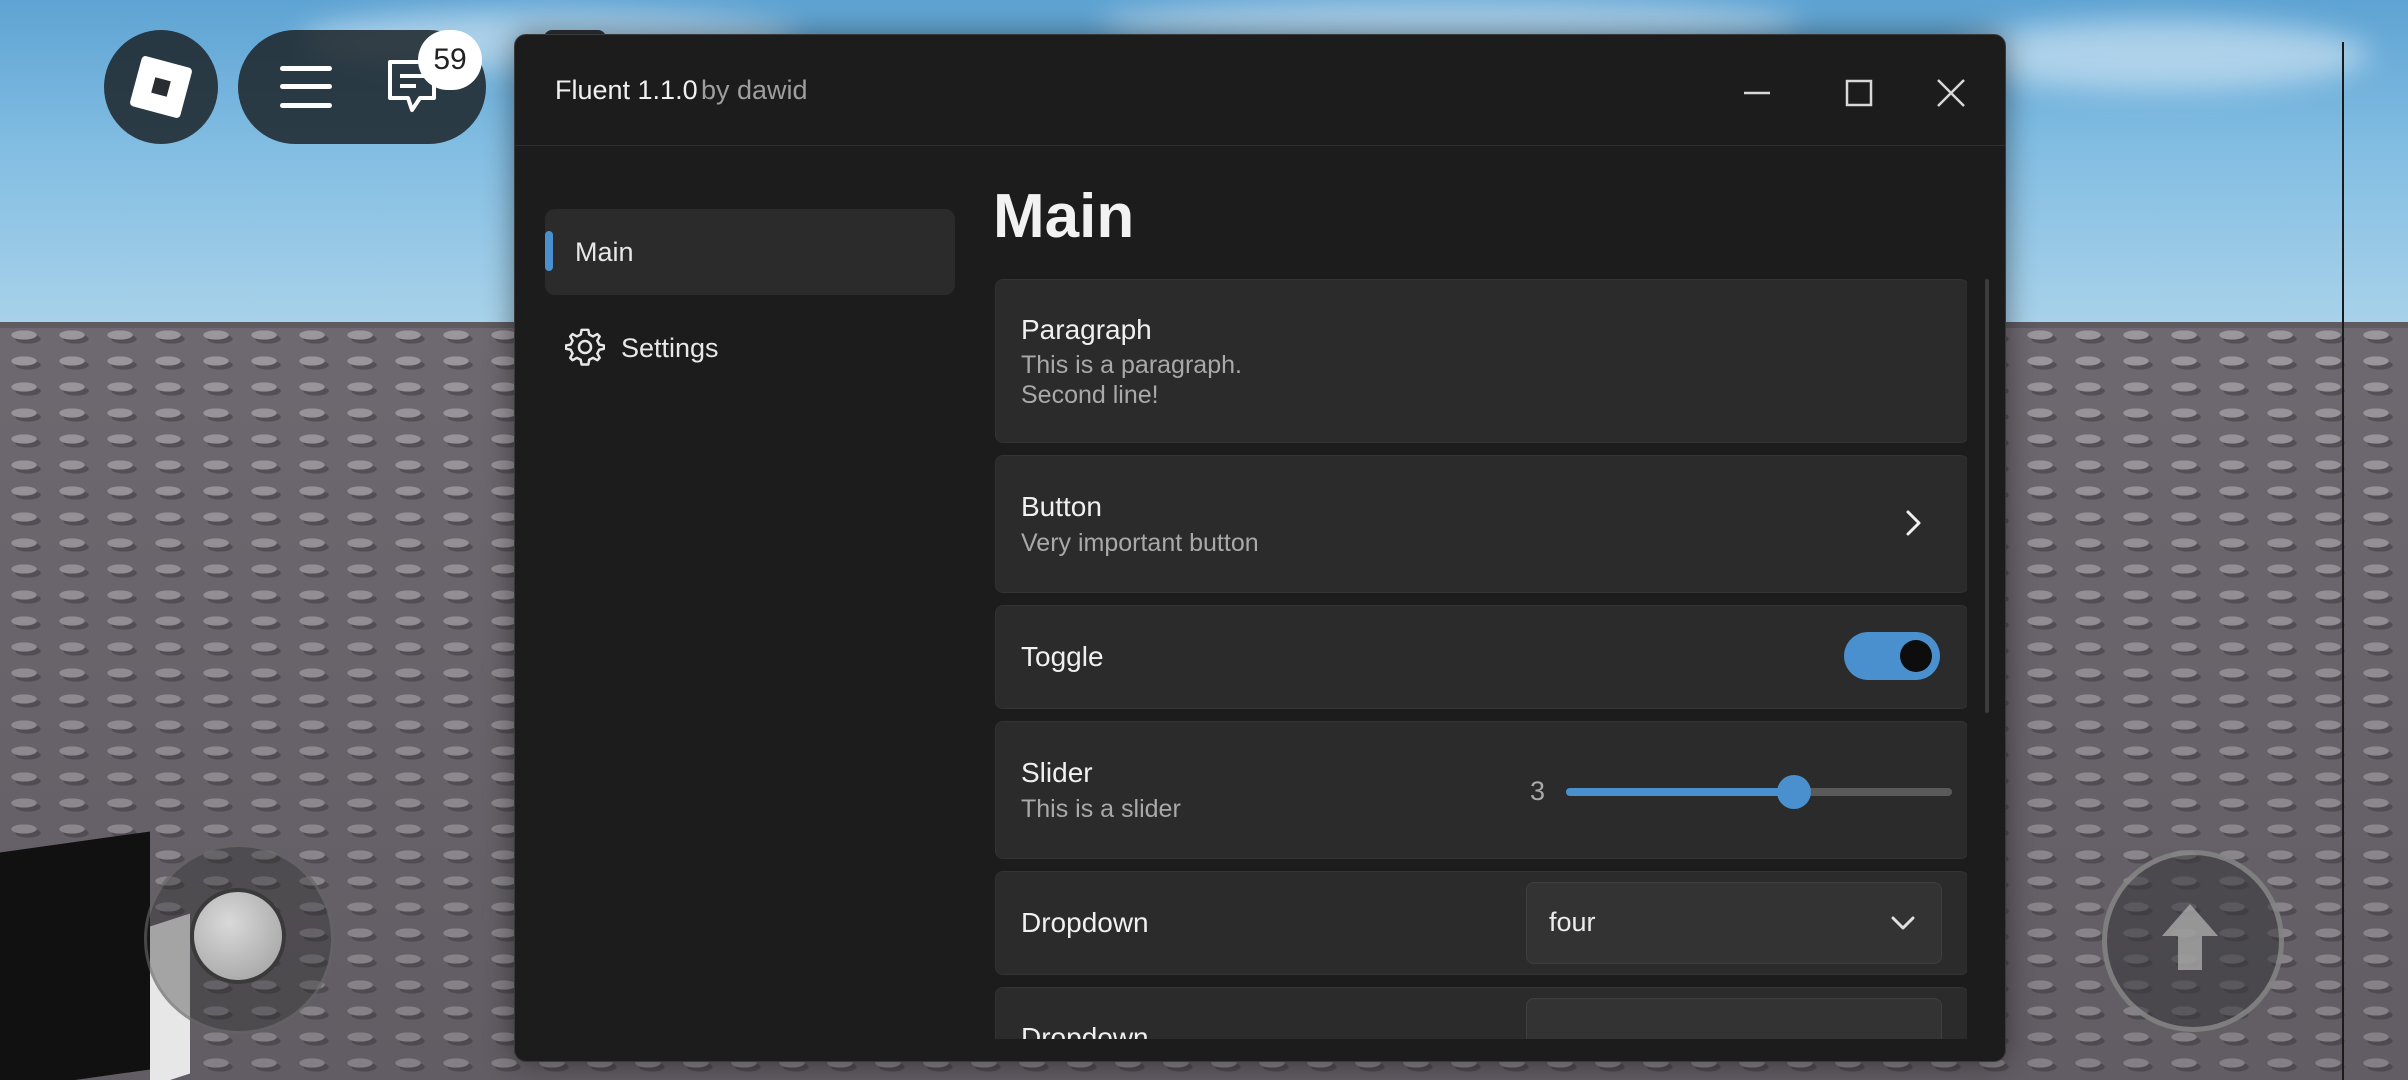  Describe the element at coordinates (1734, 923) in the screenshot. I see `dropdown-select: four` at that location.